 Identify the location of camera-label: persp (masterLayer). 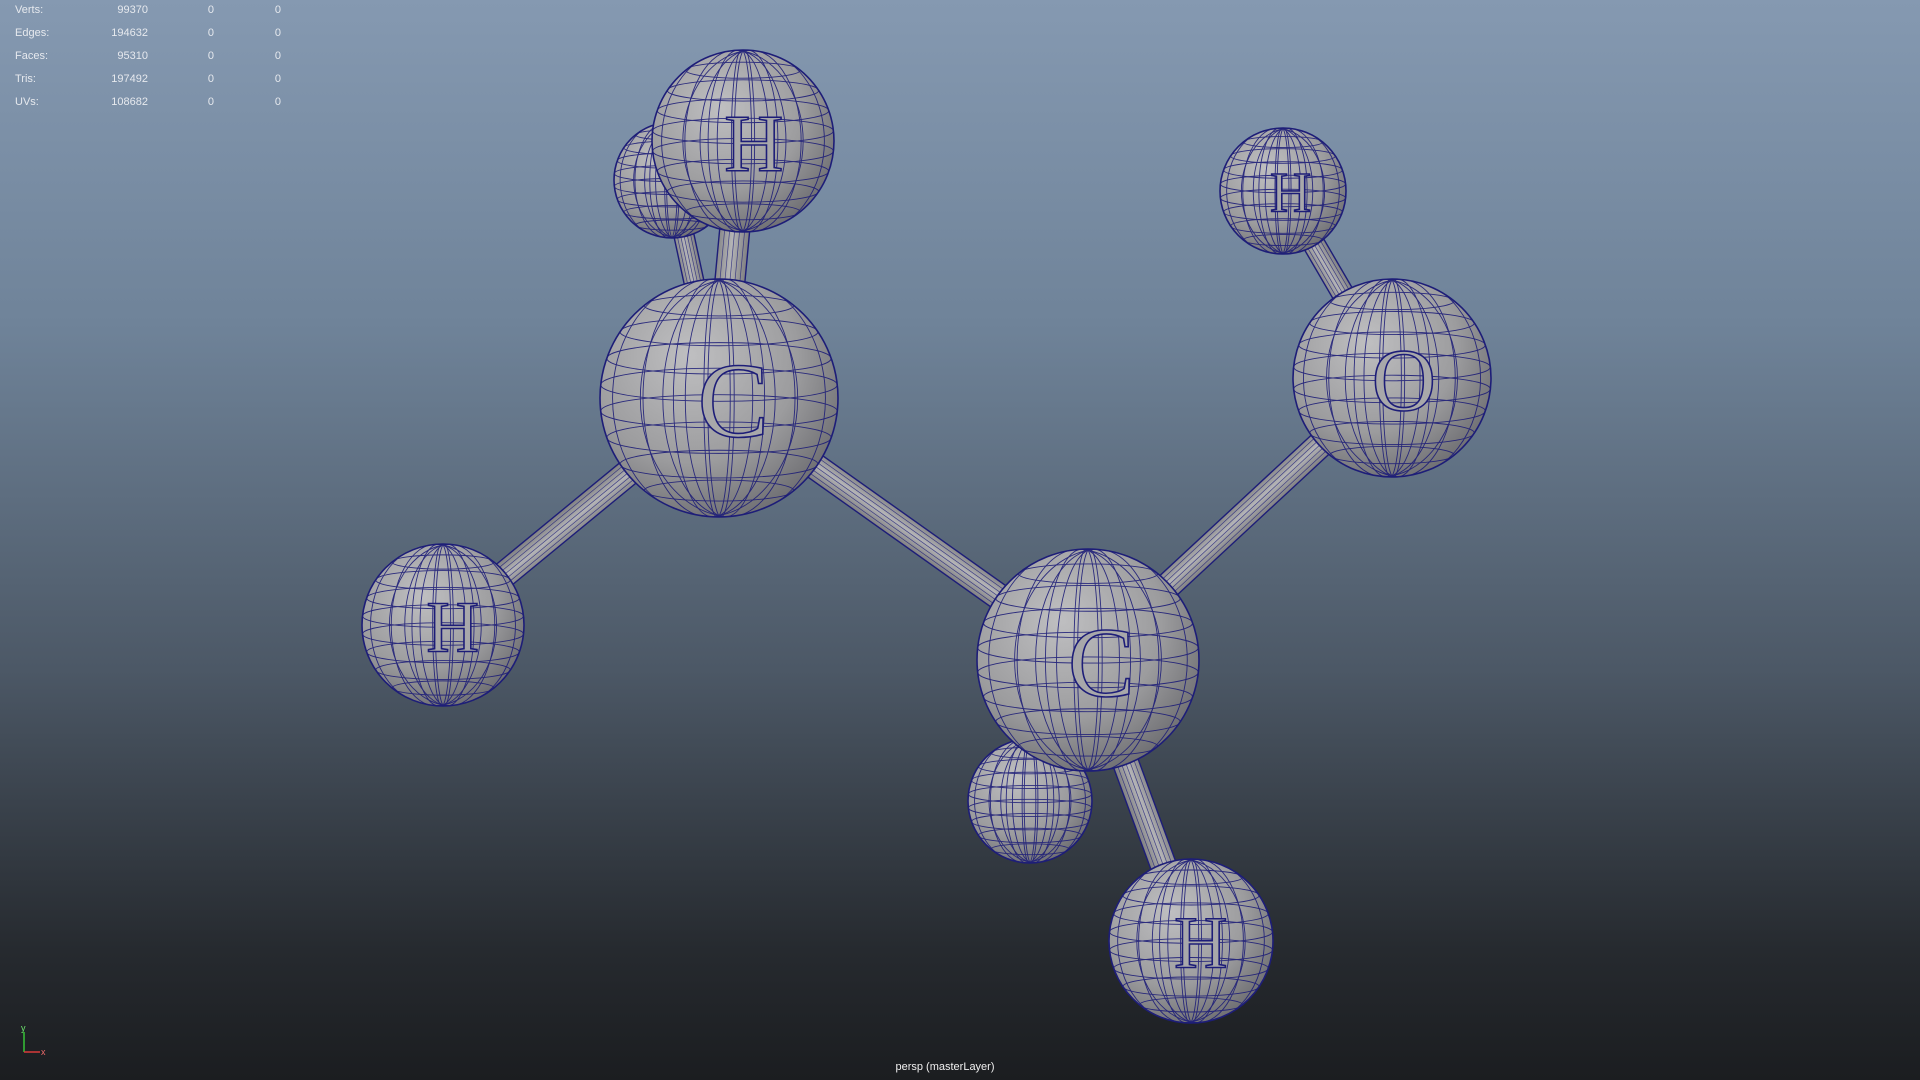
(945, 1067).